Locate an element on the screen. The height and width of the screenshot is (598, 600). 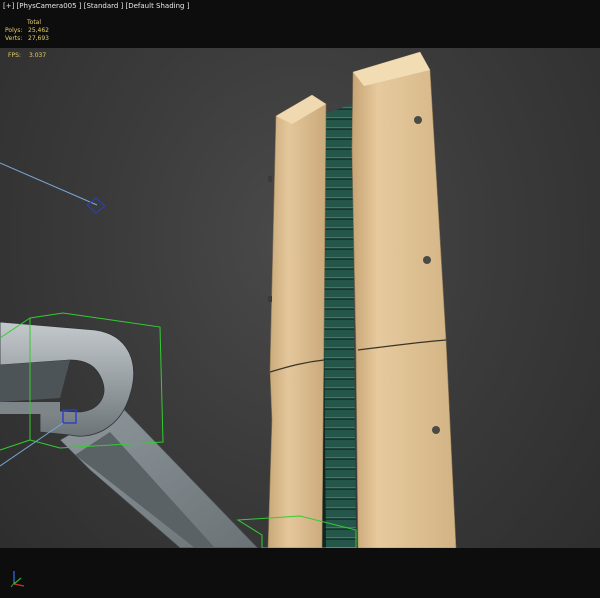
fps-label: FPS: is located at coordinates (14, 55).